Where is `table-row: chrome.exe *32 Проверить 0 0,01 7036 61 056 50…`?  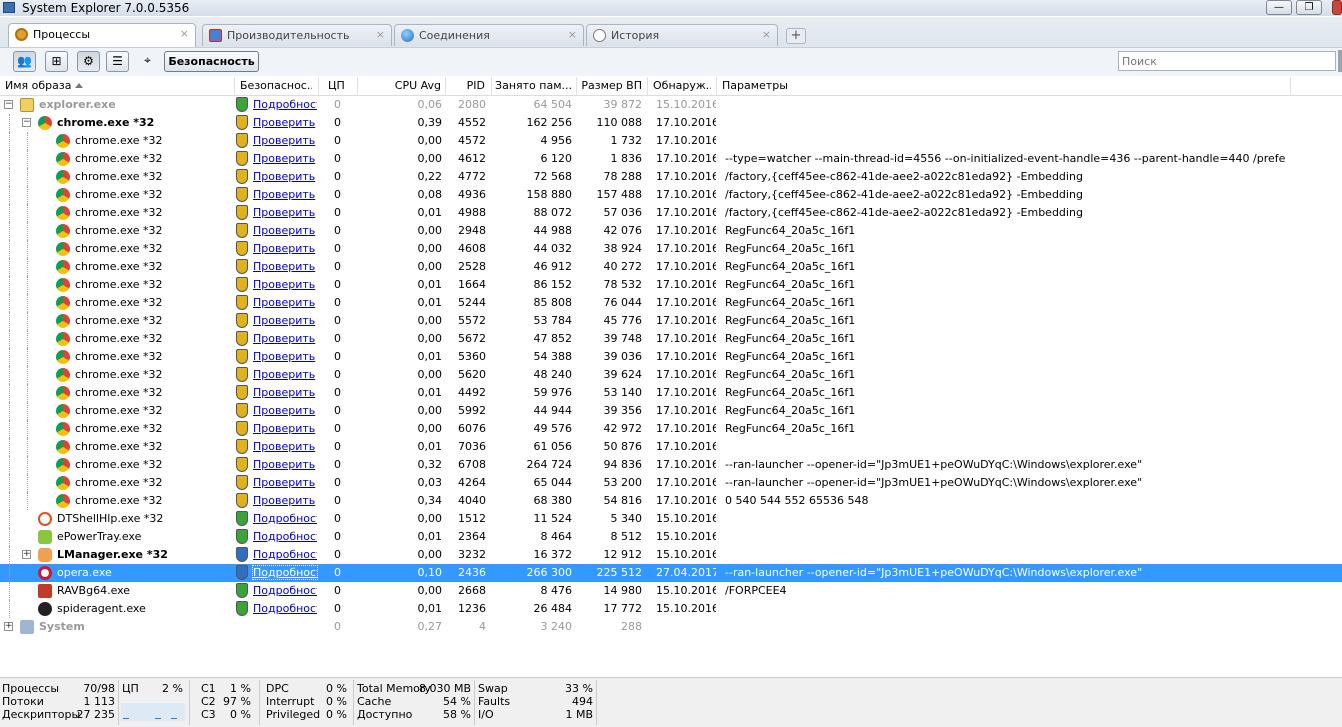
table-row: chrome.exe *32 Проверить 0 0,01 7036 61 056 50… is located at coordinates (671, 447).